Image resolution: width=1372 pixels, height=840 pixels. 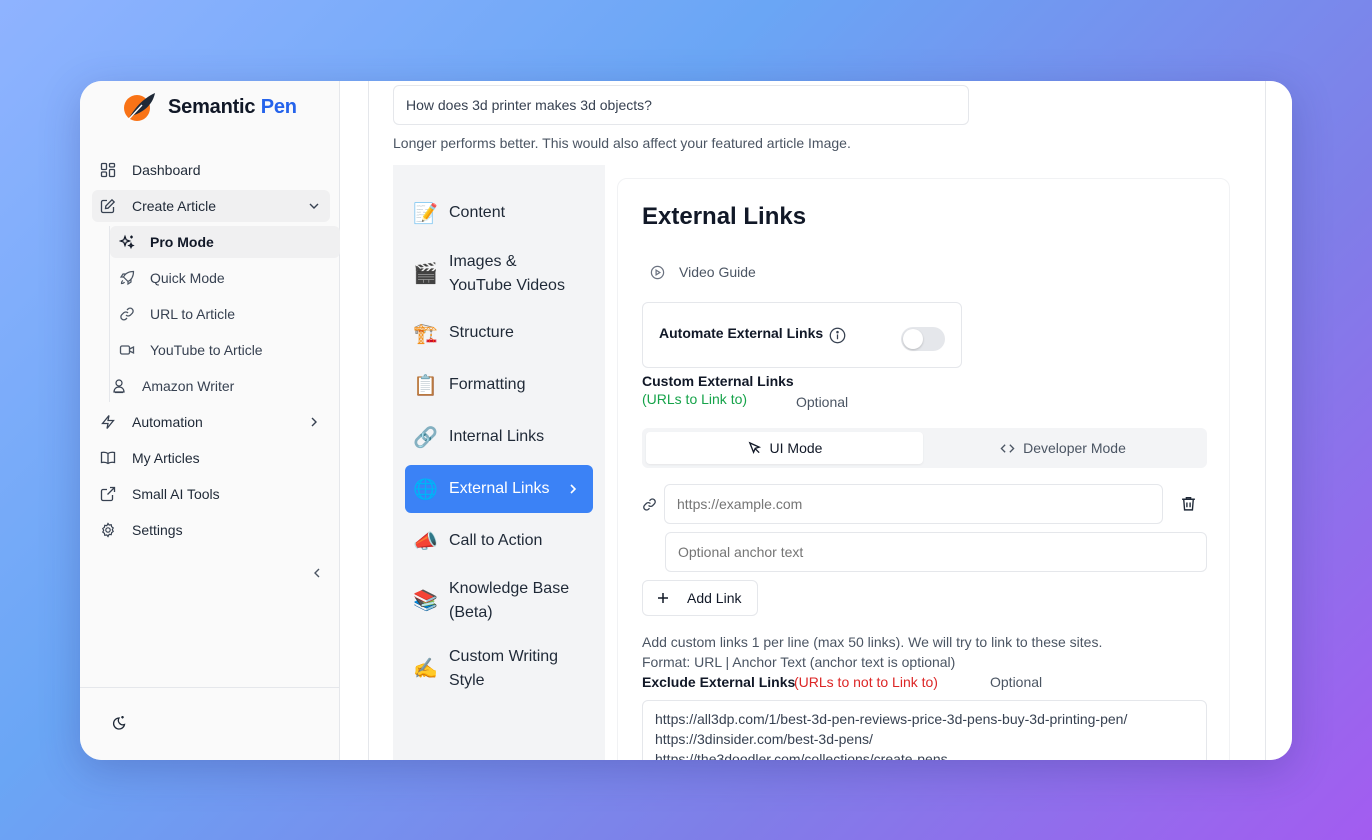 What do you see at coordinates (649, 504) in the screenshot?
I see `link-icon` at bounding box center [649, 504].